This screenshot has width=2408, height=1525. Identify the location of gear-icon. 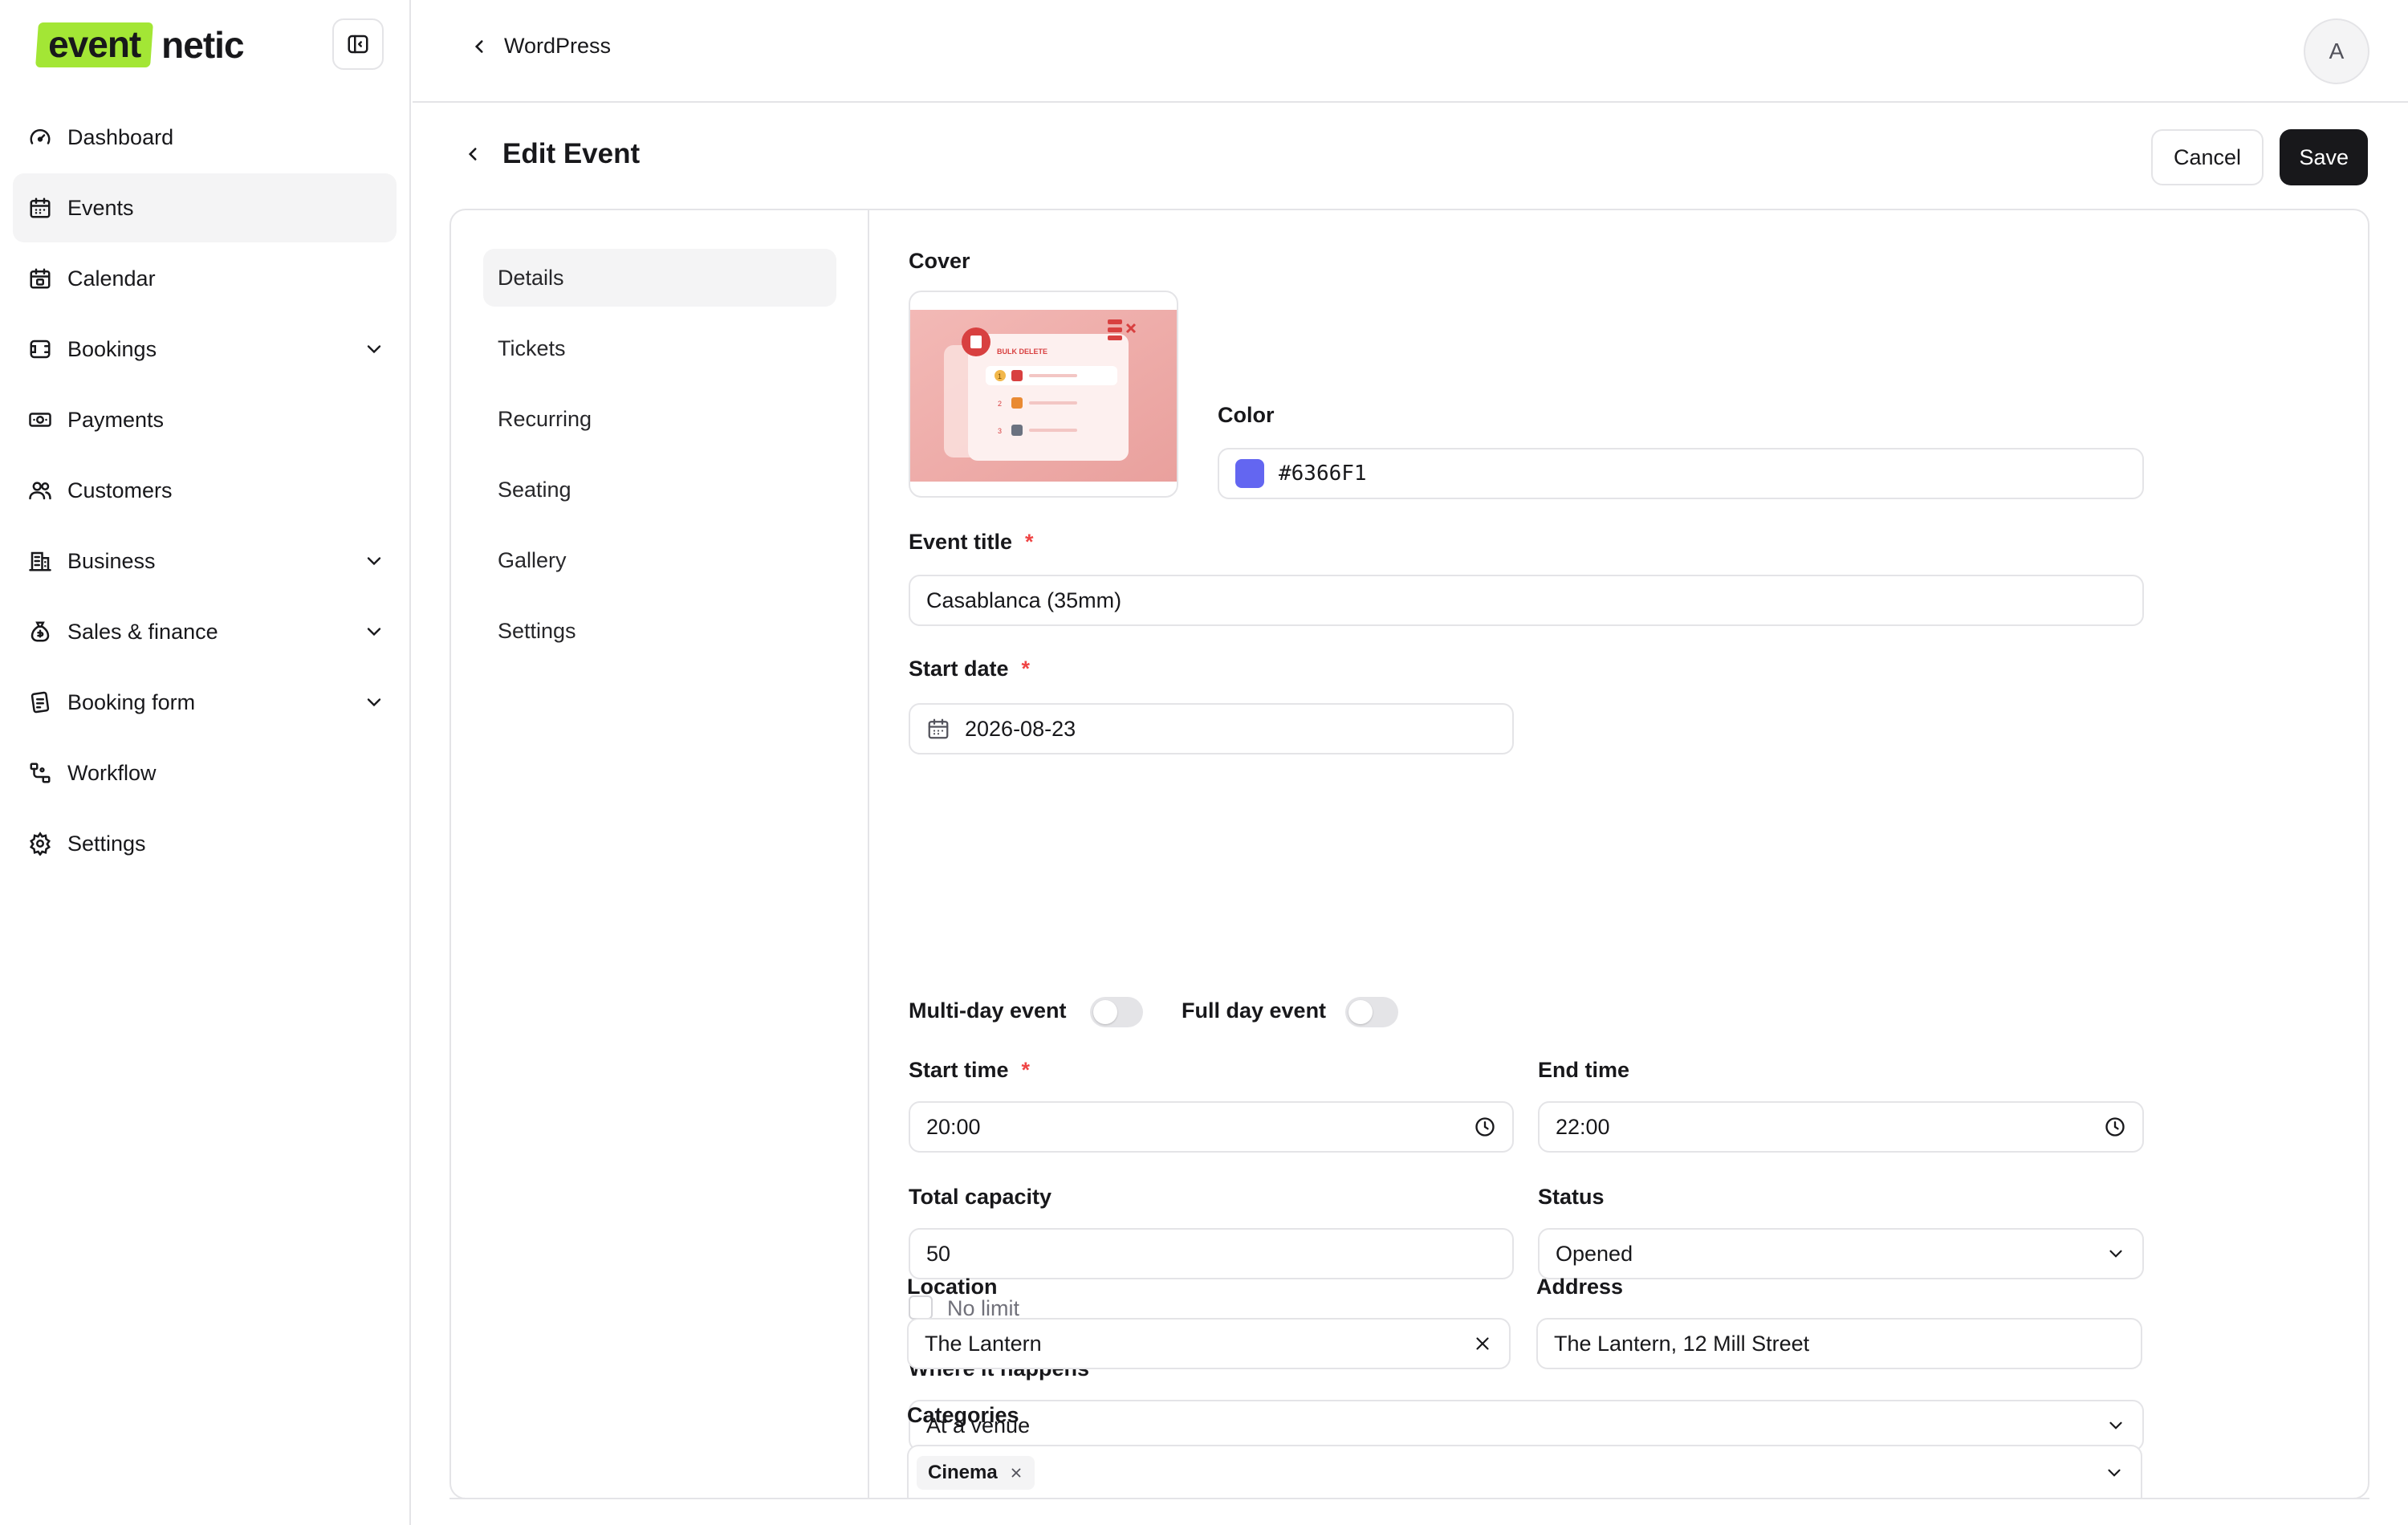
(40, 844).